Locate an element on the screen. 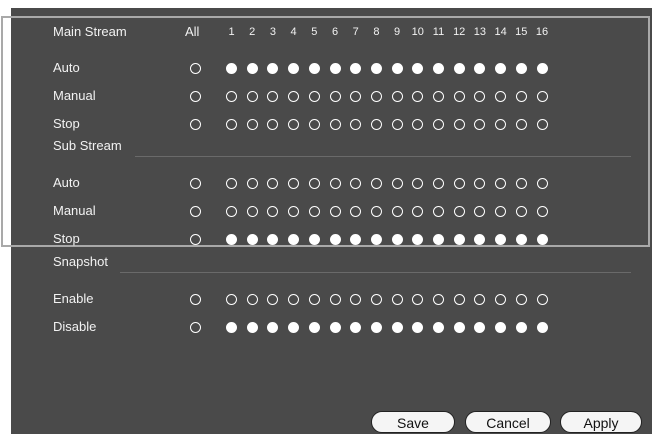 Image resolution: width=652 pixels, height=434 pixels. main-stream-auto-channel-15-radio is located at coordinates (521, 68).